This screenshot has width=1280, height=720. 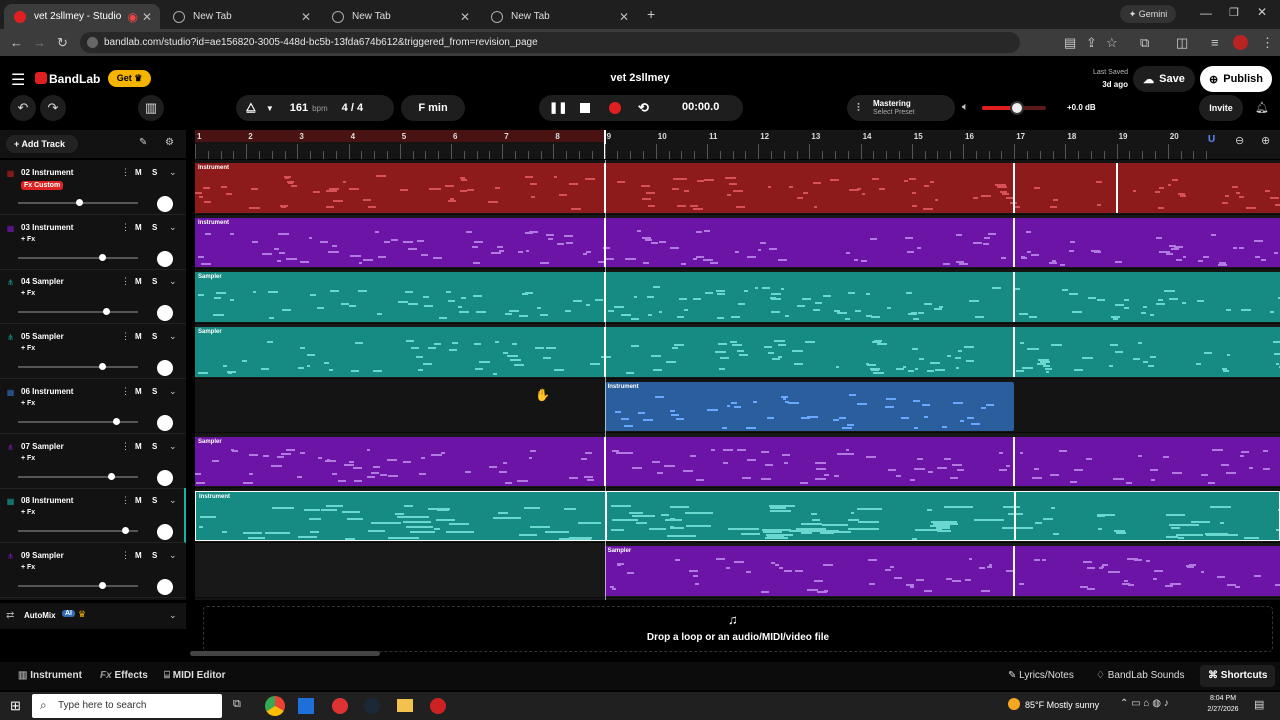 What do you see at coordinates (1182, 43) in the screenshot?
I see `sidepanel-icon: ◫` at bounding box center [1182, 43].